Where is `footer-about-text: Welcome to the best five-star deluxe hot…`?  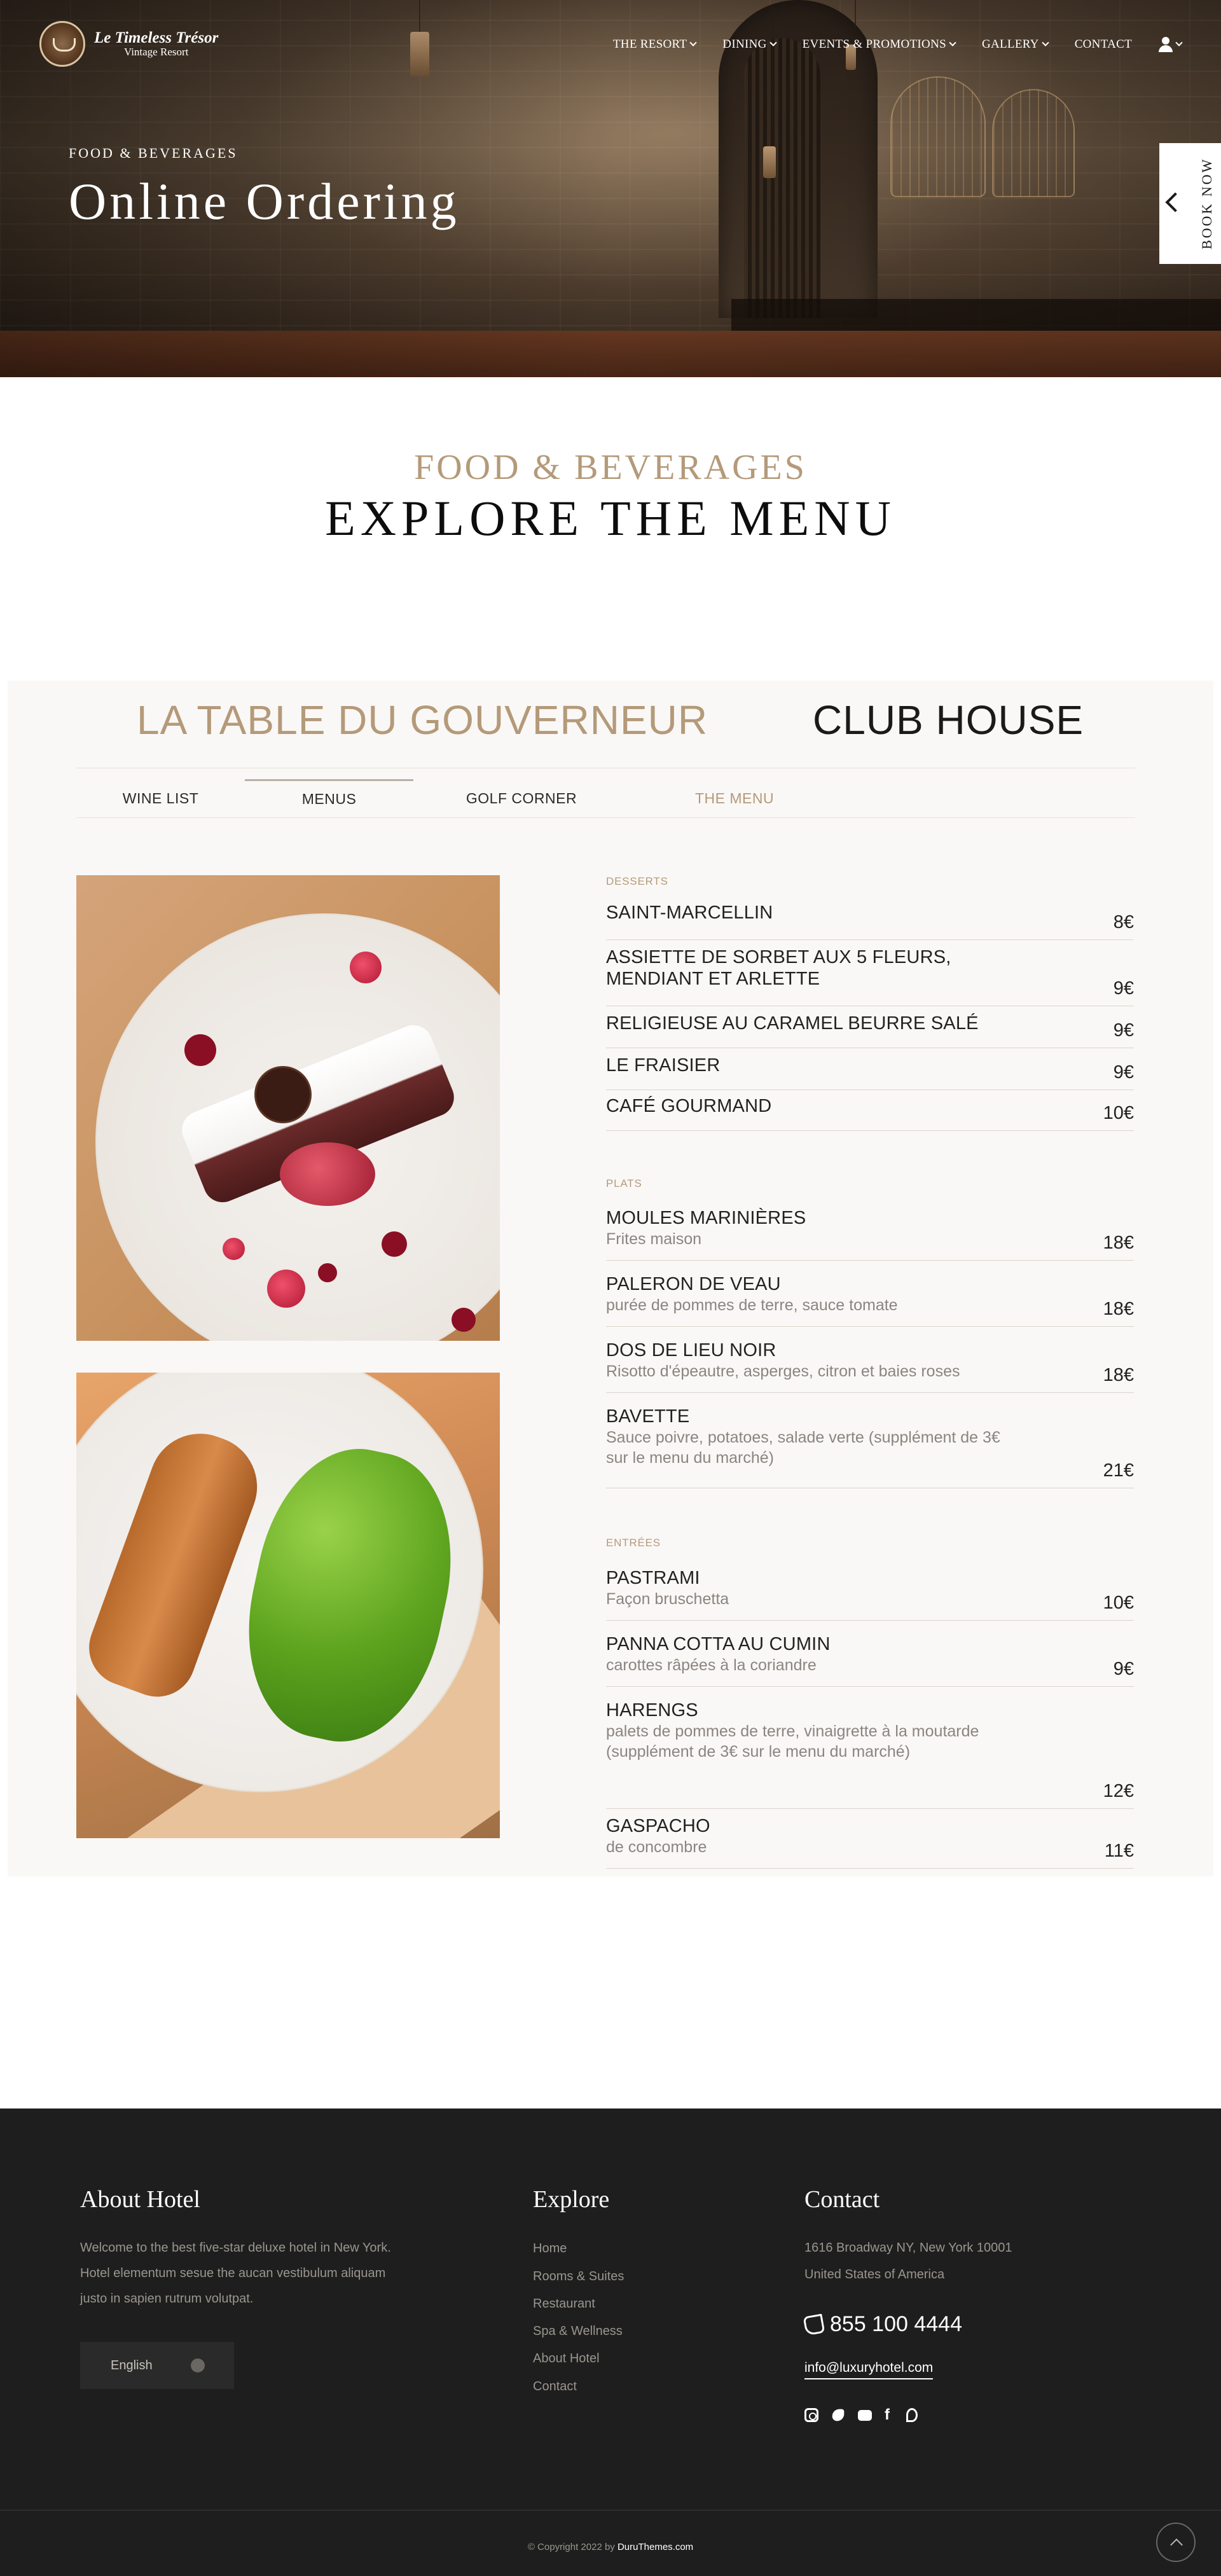 footer-about-text: Welcome to the best five-star deluxe hot… is located at coordinates (235, 2273).